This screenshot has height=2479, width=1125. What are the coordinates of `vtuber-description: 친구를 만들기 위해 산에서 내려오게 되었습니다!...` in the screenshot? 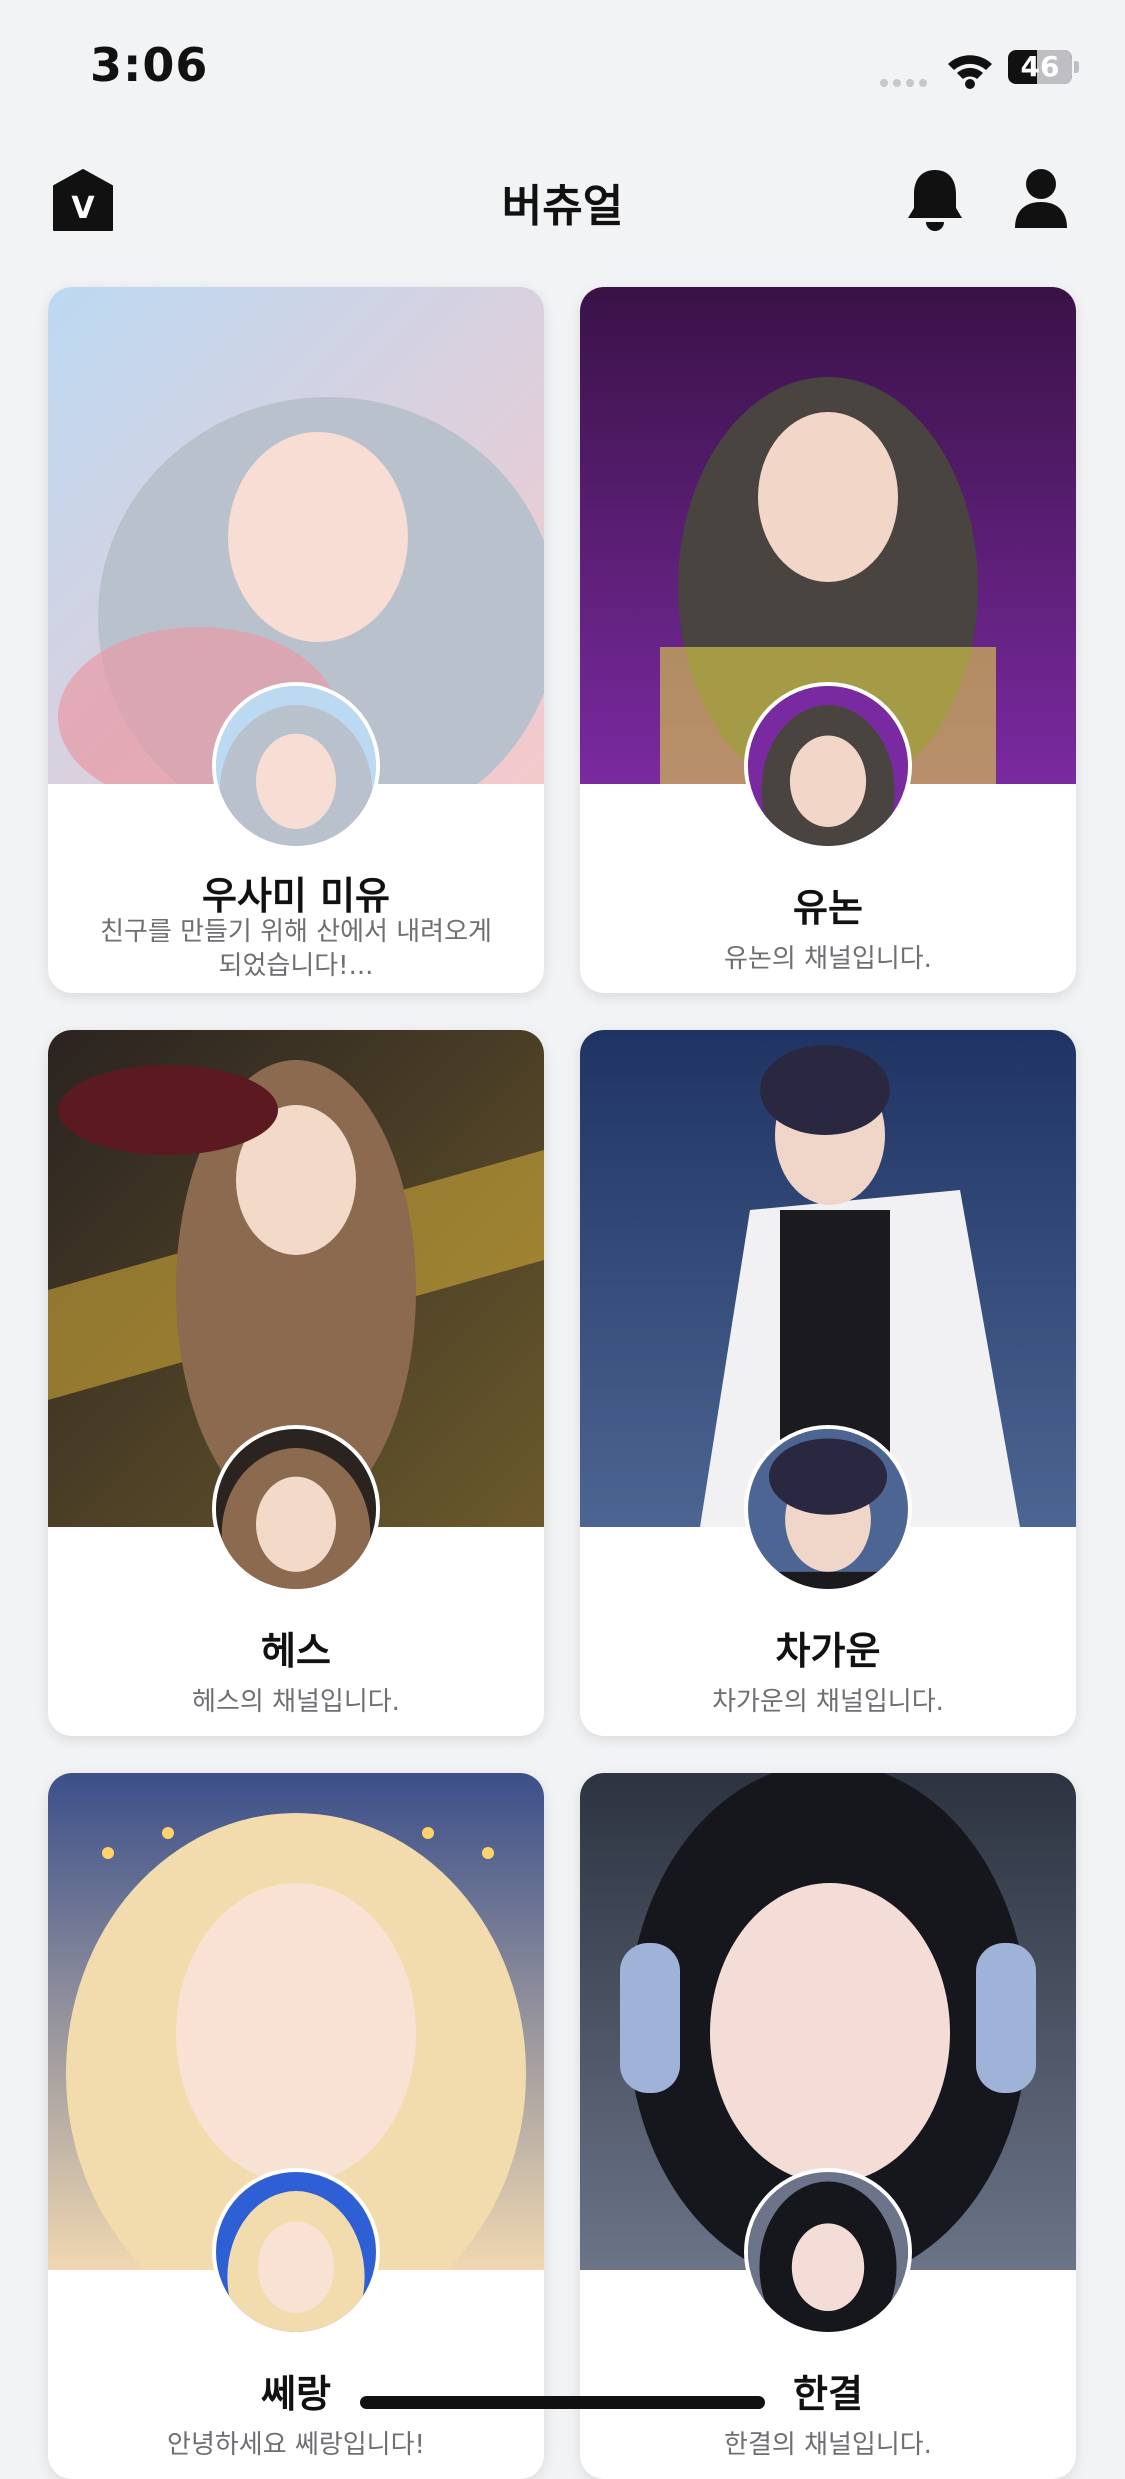 It's located at (296, 949).